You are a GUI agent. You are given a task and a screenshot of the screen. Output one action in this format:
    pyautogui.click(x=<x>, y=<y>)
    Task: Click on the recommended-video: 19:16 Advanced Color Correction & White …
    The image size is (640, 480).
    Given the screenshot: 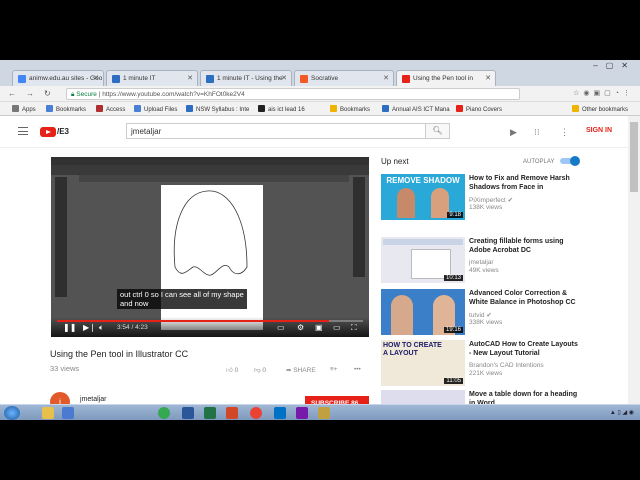 What is the action you would take?
    pyautogui.click(x=486, y=313)
    